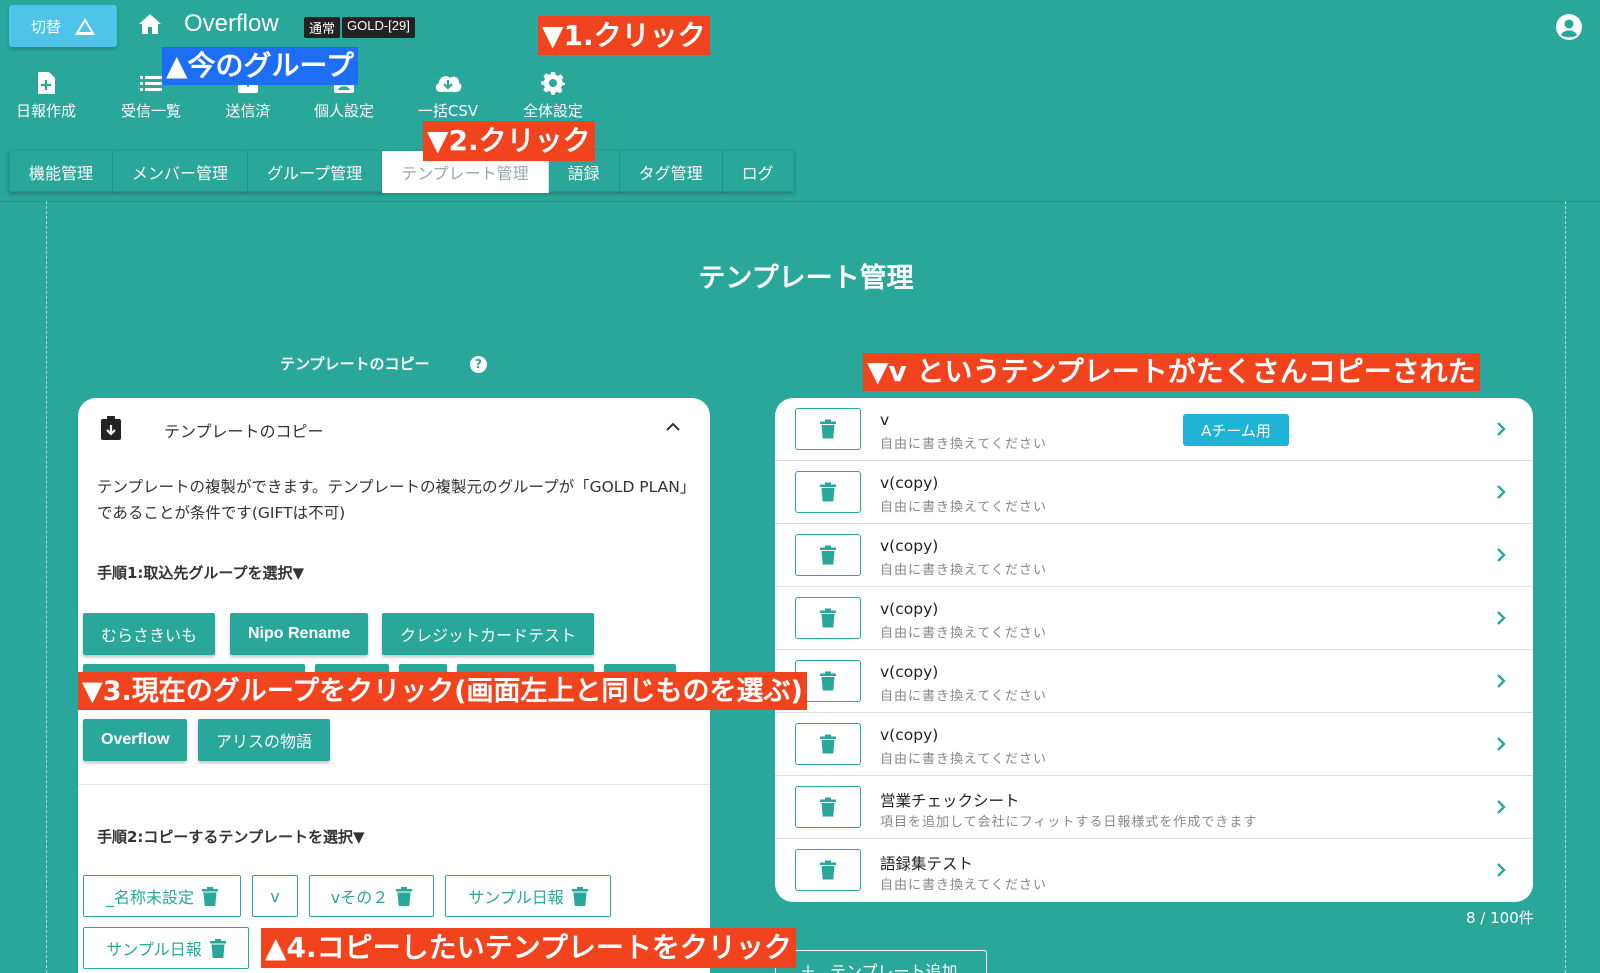 The height and width of the screenshot is (973, 1600). I want to click on template-copy-button: _名称未設定, so click(162, 896).